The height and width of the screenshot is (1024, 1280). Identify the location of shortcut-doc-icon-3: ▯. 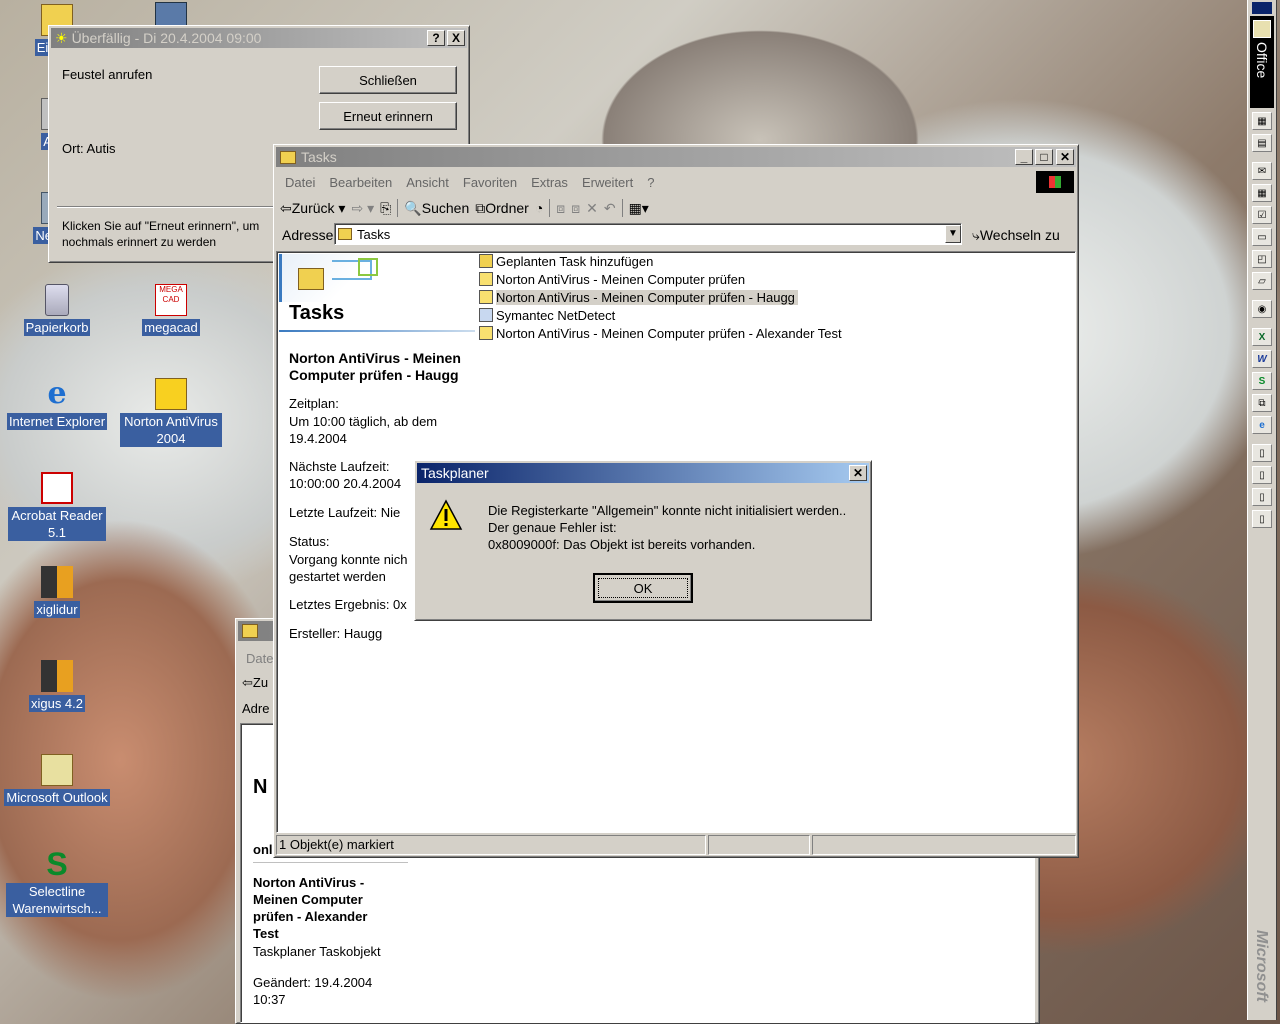
(1262, 497).